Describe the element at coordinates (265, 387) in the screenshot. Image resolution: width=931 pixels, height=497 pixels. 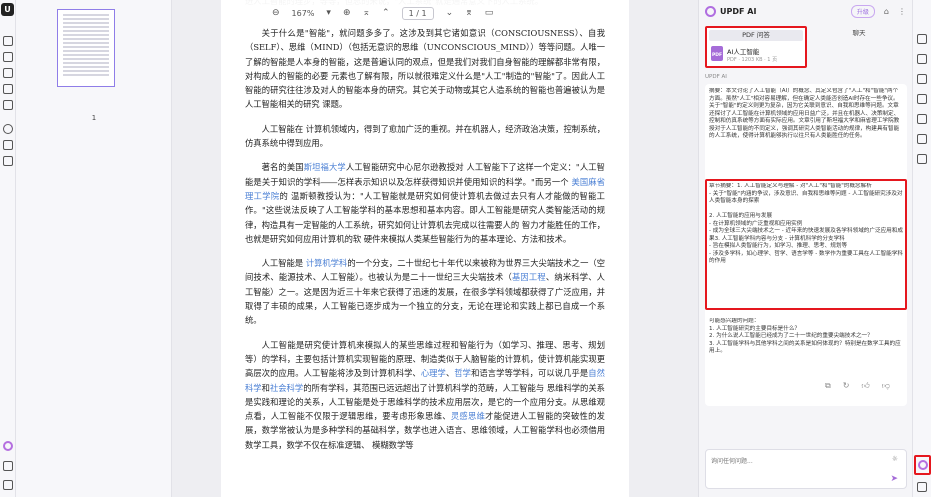
I see `document-text: 和` at that location.